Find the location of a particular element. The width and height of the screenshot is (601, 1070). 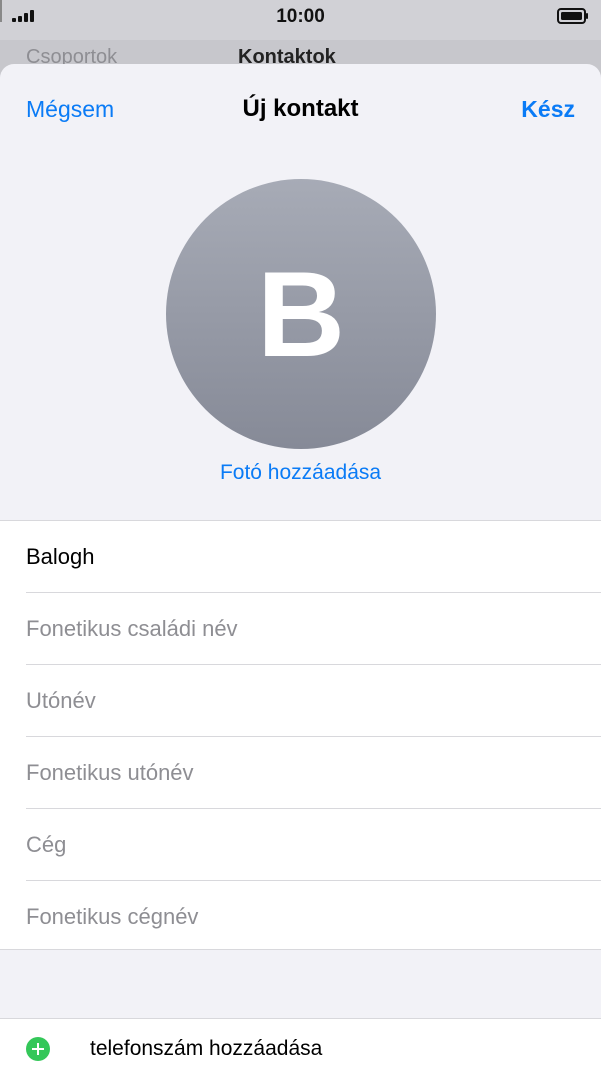

first-name-field: Utónév is located at coordinates (313, 701).